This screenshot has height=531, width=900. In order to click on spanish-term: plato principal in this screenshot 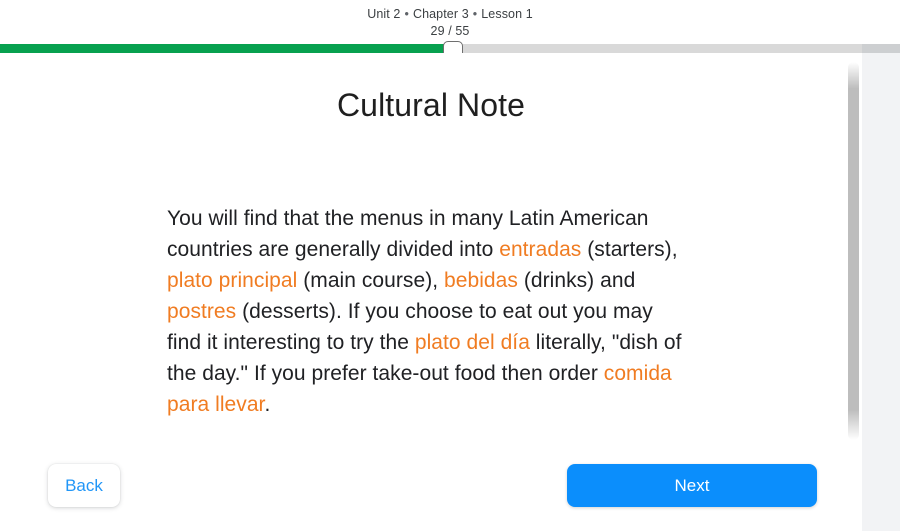, I will do `click(232, 280)`.